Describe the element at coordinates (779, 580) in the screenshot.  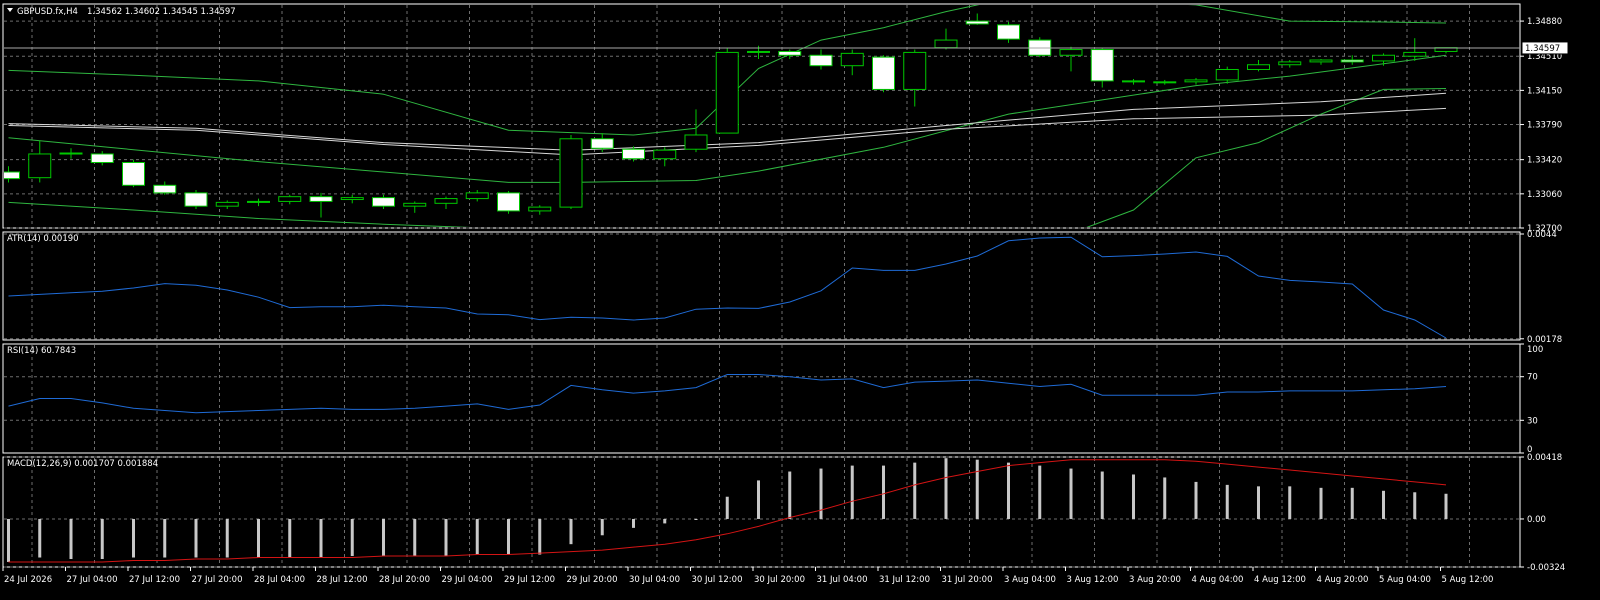
I see `time-axis-label: 30 Jul 20:00` at that location.